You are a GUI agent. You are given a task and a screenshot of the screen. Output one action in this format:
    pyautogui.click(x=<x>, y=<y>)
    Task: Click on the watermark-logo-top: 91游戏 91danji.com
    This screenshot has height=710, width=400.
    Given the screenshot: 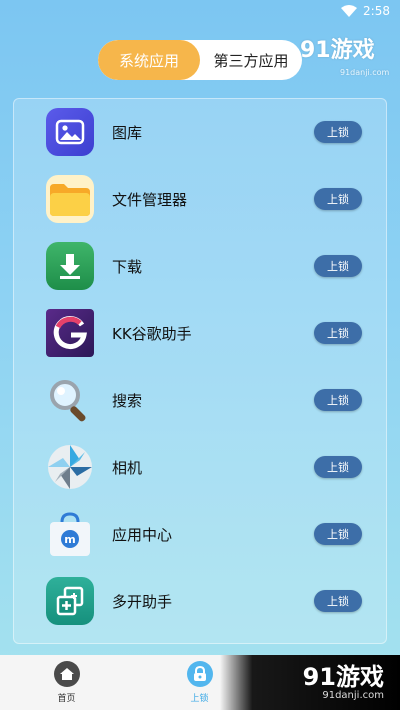 What is the action you would take?
    pyautogui.click(x=348, y=58)
    